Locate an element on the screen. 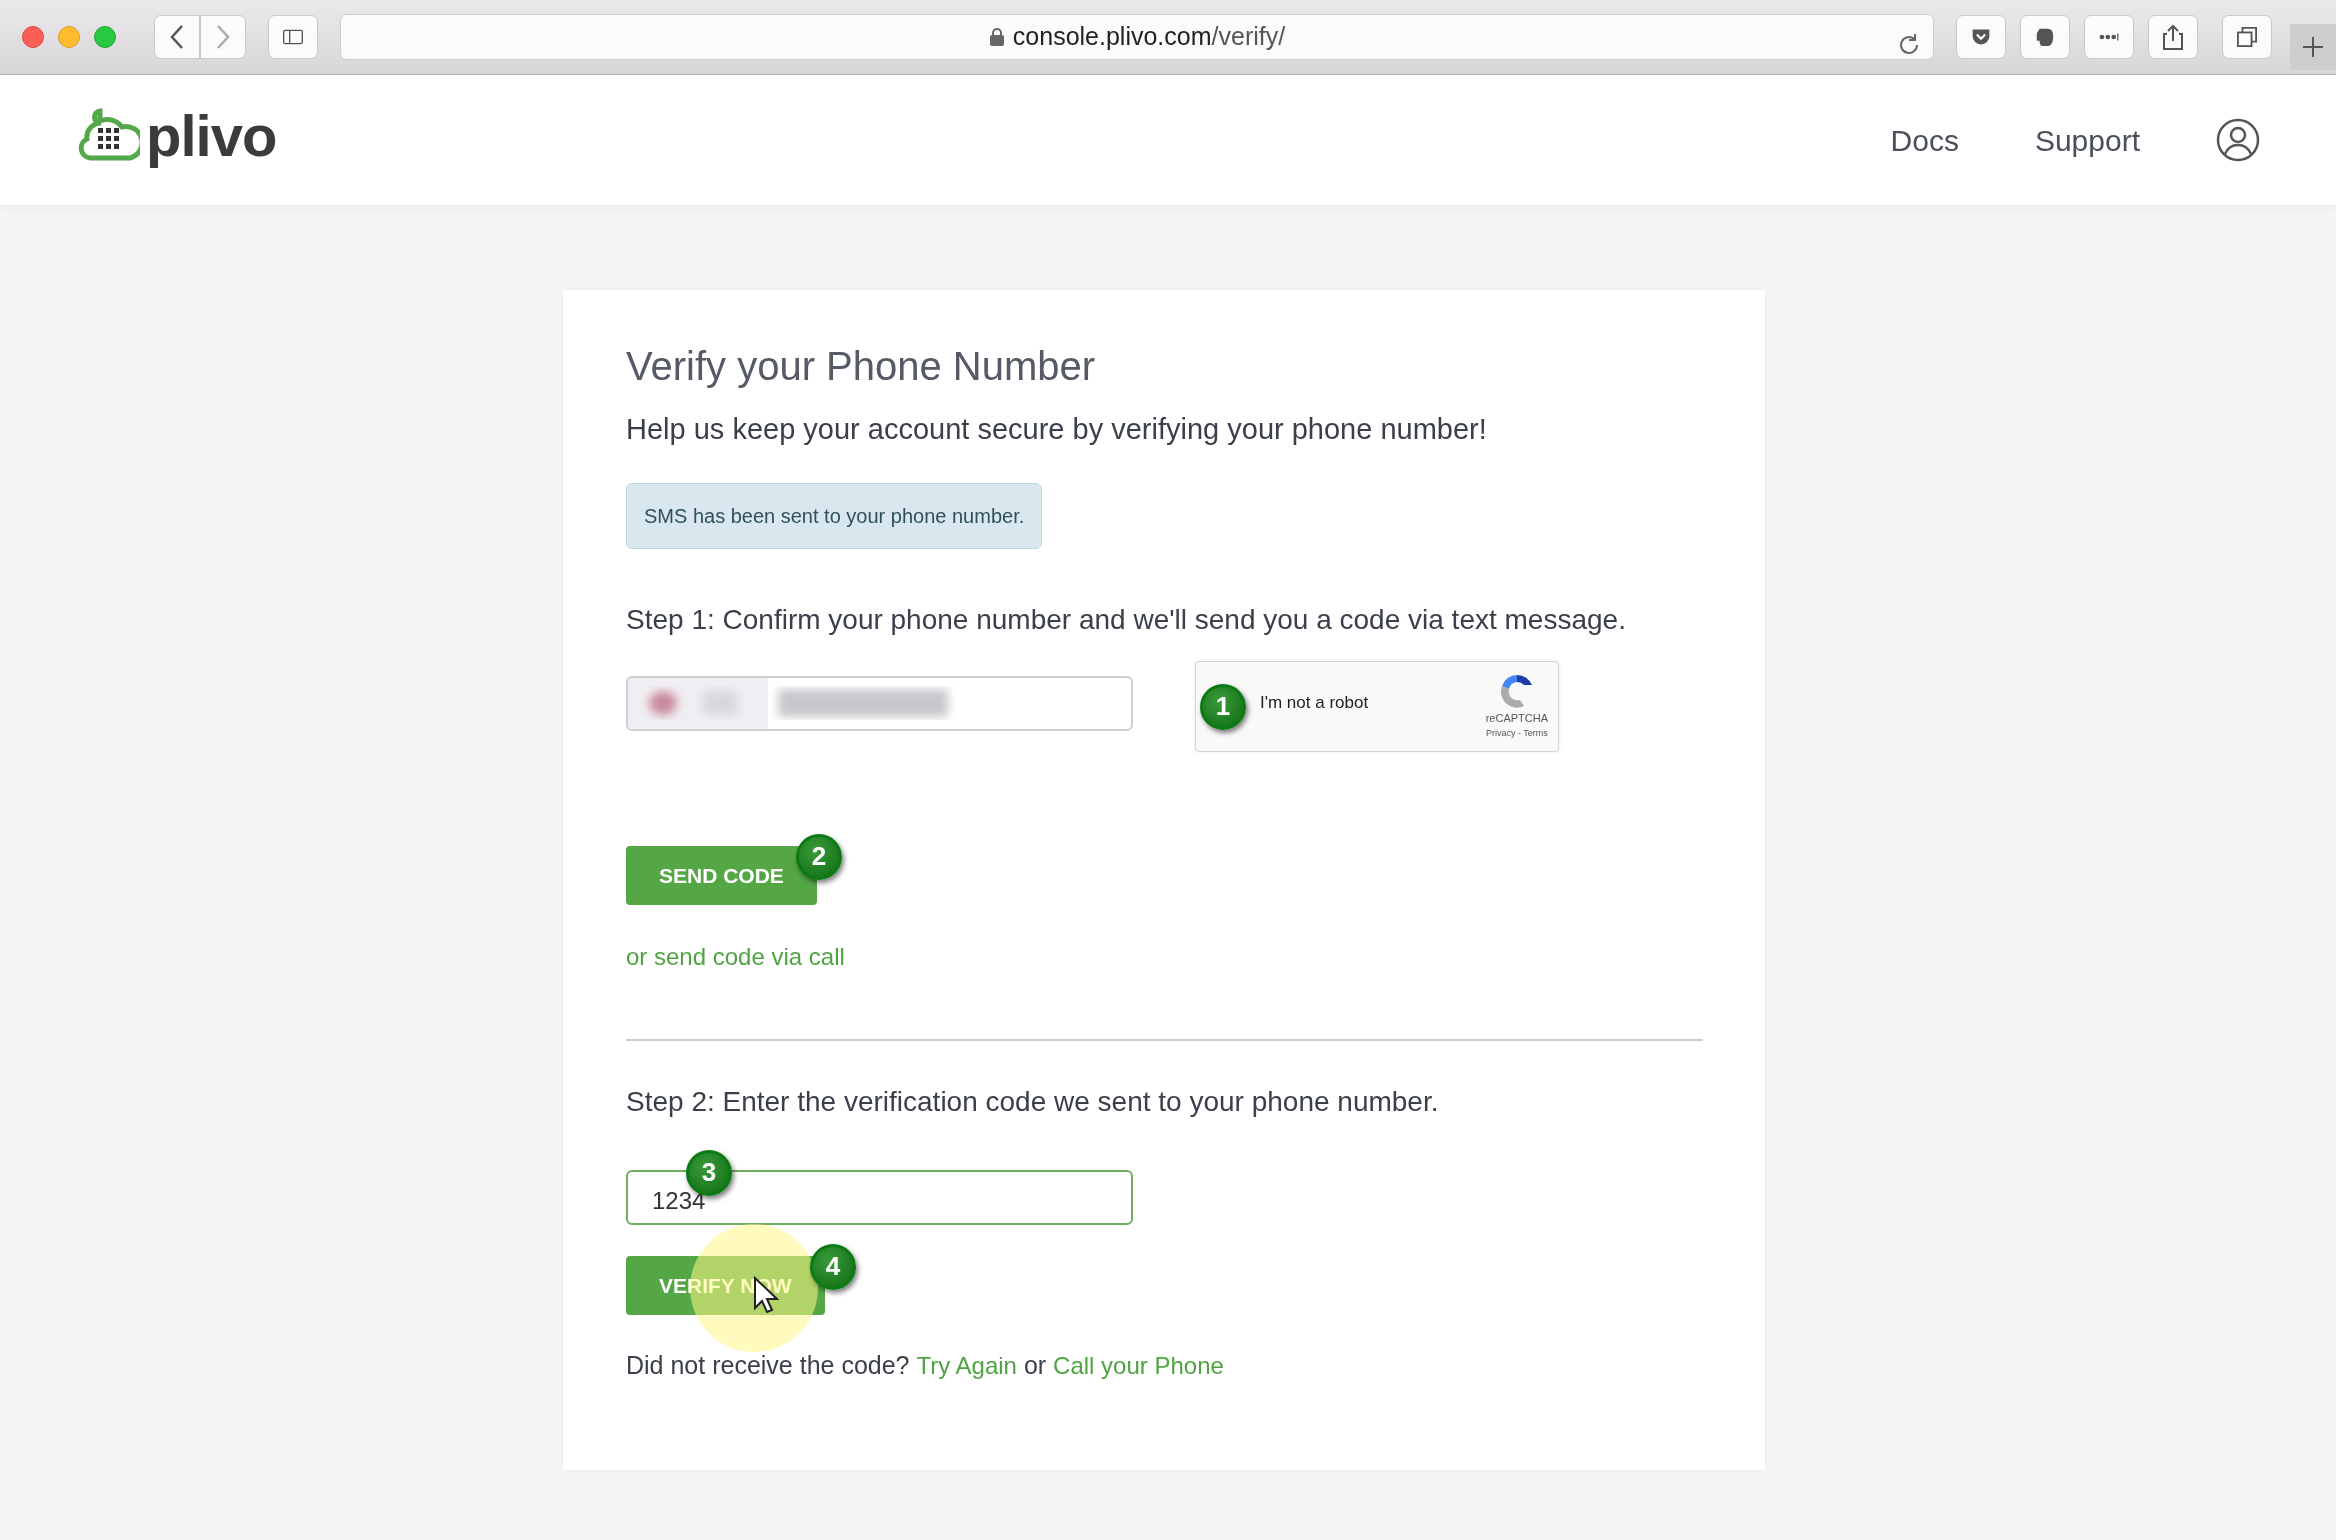  share-icon is located at coordinates (2173, 37).